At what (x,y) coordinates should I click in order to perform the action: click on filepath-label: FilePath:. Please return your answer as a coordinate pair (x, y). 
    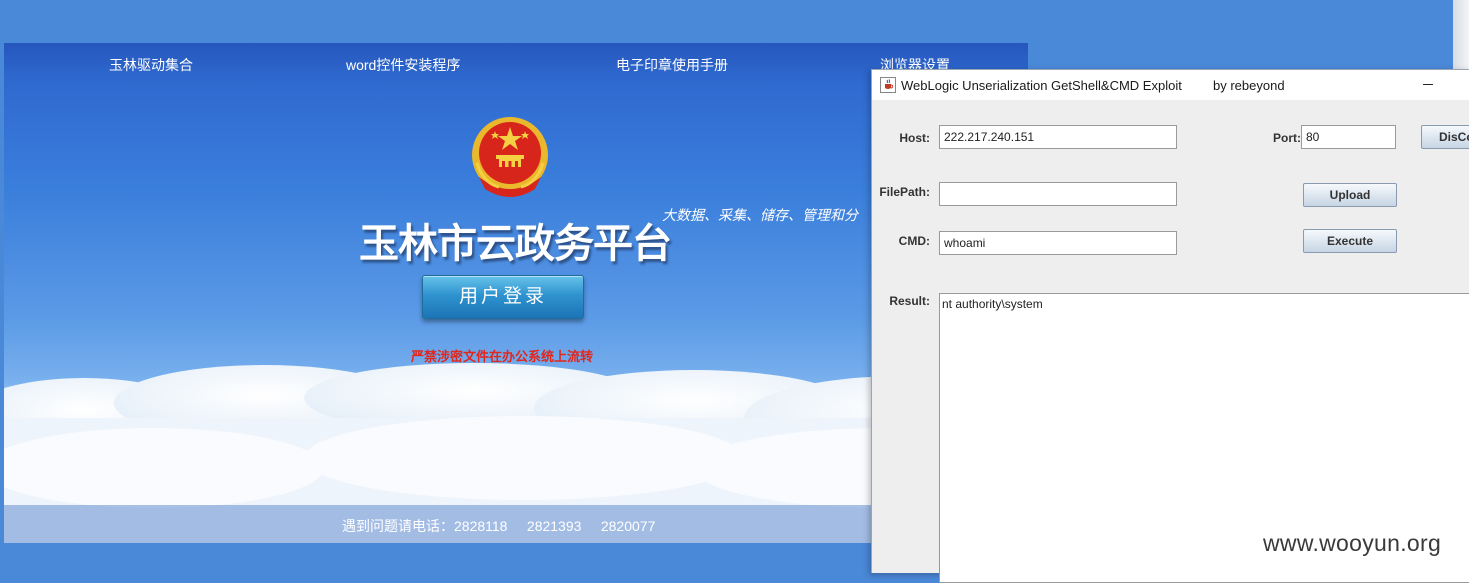
    Looking at the image, I should click on (904, 192).